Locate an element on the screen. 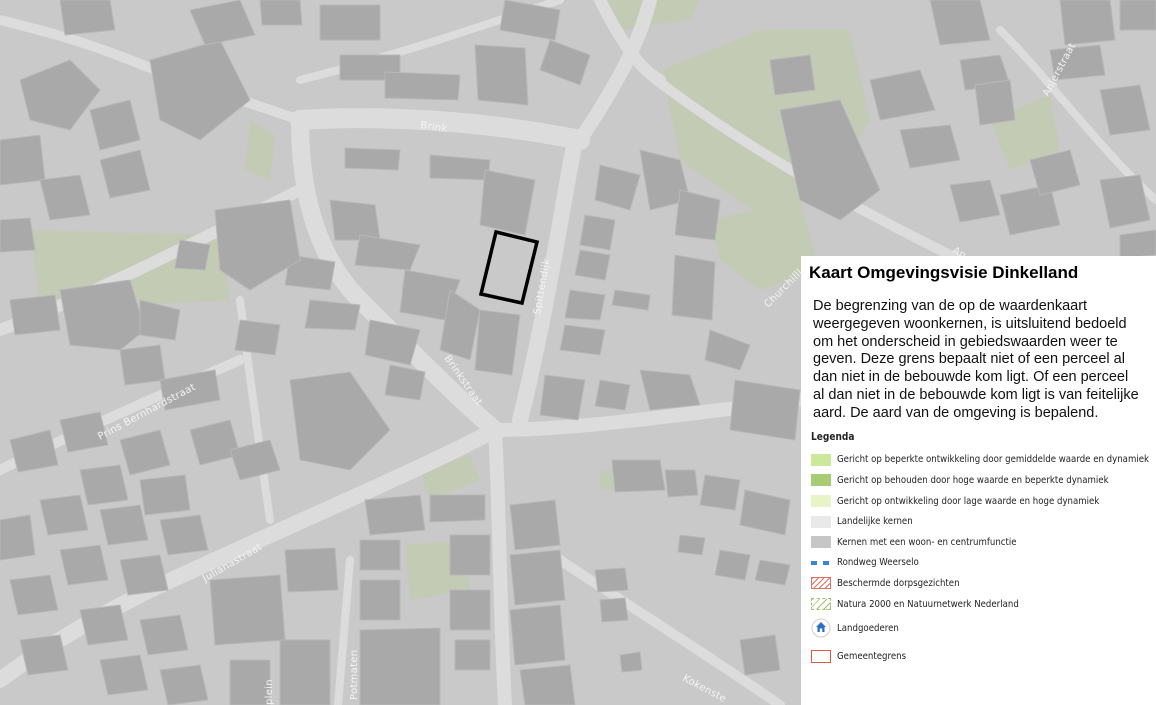 This screenshot has height=705, width=1156. legend-item: Natura 2000 en Natuurnetwerk Nederland is located at coordinates (983, 604).